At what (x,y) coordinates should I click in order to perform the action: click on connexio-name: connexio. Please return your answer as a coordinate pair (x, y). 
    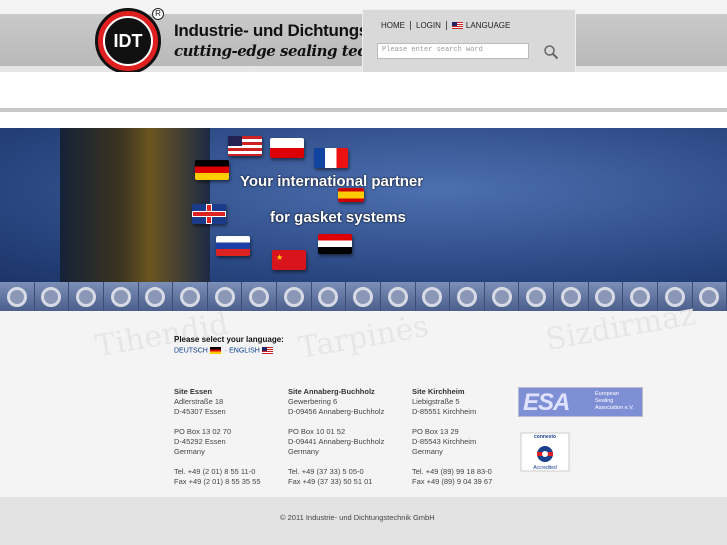
    Looking at the image, I should click on (545, 437).